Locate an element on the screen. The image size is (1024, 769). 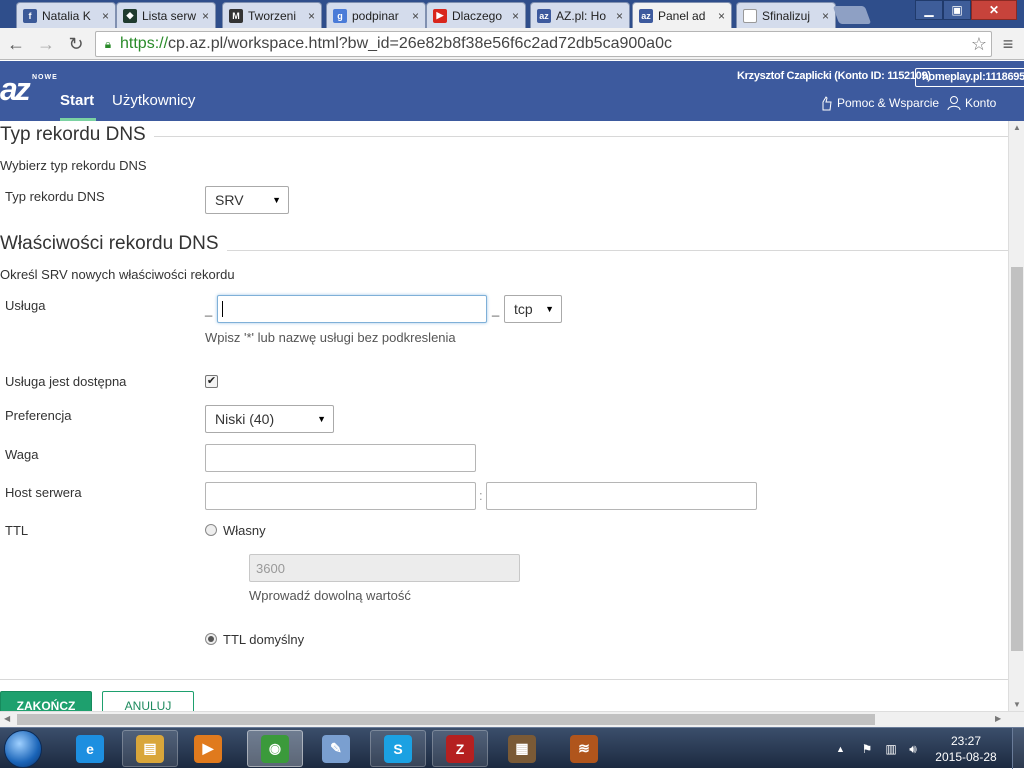
tab-label: Panel ad is located at coordinates (682, 15).